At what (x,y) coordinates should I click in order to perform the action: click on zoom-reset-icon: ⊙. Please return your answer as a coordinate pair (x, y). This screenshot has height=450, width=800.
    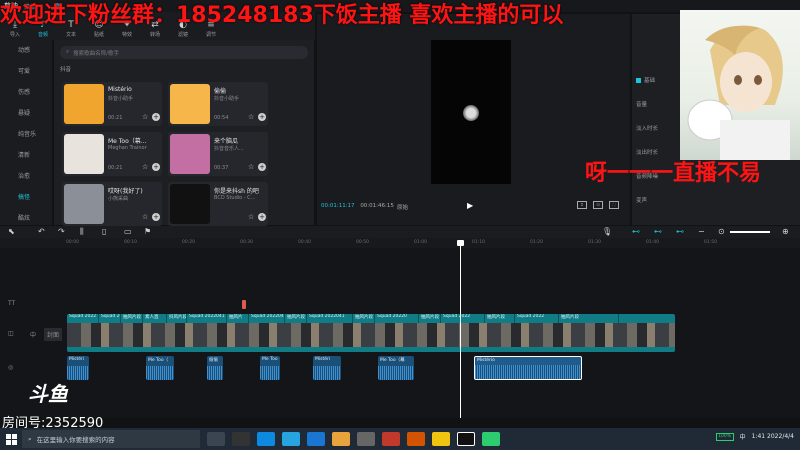
    Looking at the image, I should click on (721, 231).